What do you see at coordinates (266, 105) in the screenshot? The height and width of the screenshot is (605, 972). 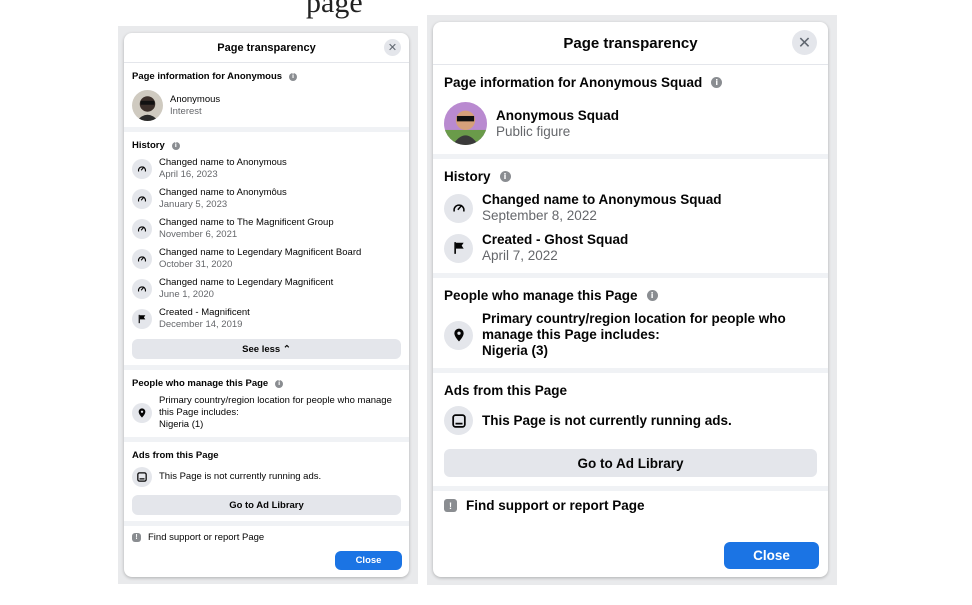 I see `page-identity: Anonymous Interest` at bounding box center [266, 105].